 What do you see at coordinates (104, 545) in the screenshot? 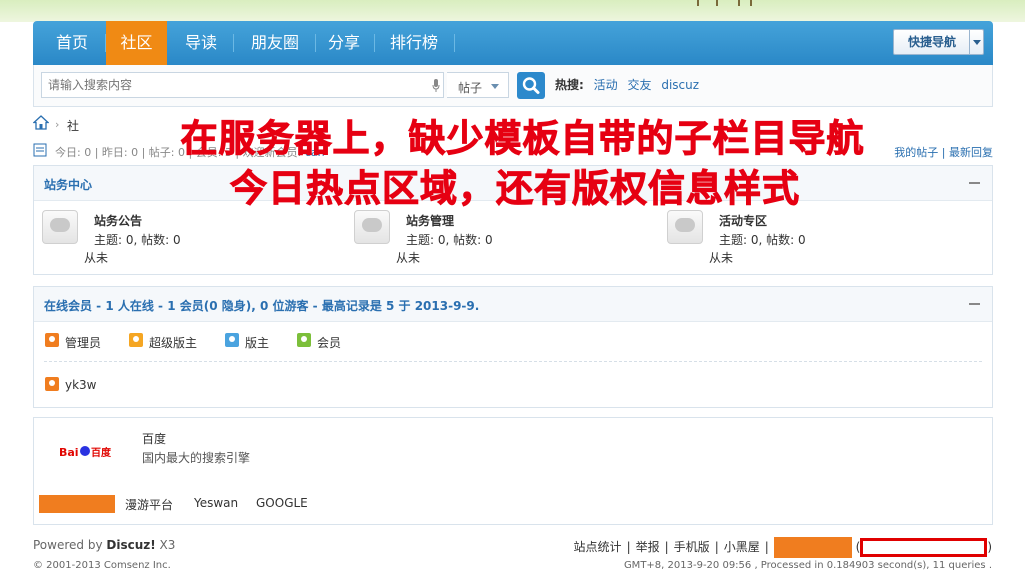
I see `powered-by: Powered by Discuz! X3` at bounding box center [104, 545].